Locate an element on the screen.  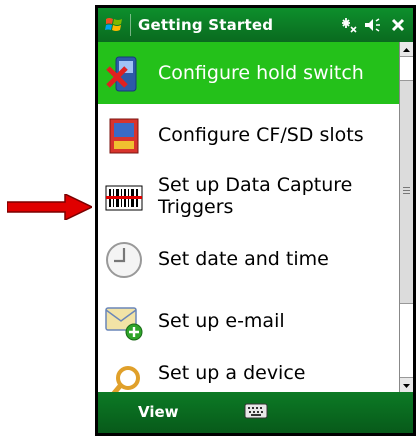
view-softkey: View is located at coordinates (158, 412).